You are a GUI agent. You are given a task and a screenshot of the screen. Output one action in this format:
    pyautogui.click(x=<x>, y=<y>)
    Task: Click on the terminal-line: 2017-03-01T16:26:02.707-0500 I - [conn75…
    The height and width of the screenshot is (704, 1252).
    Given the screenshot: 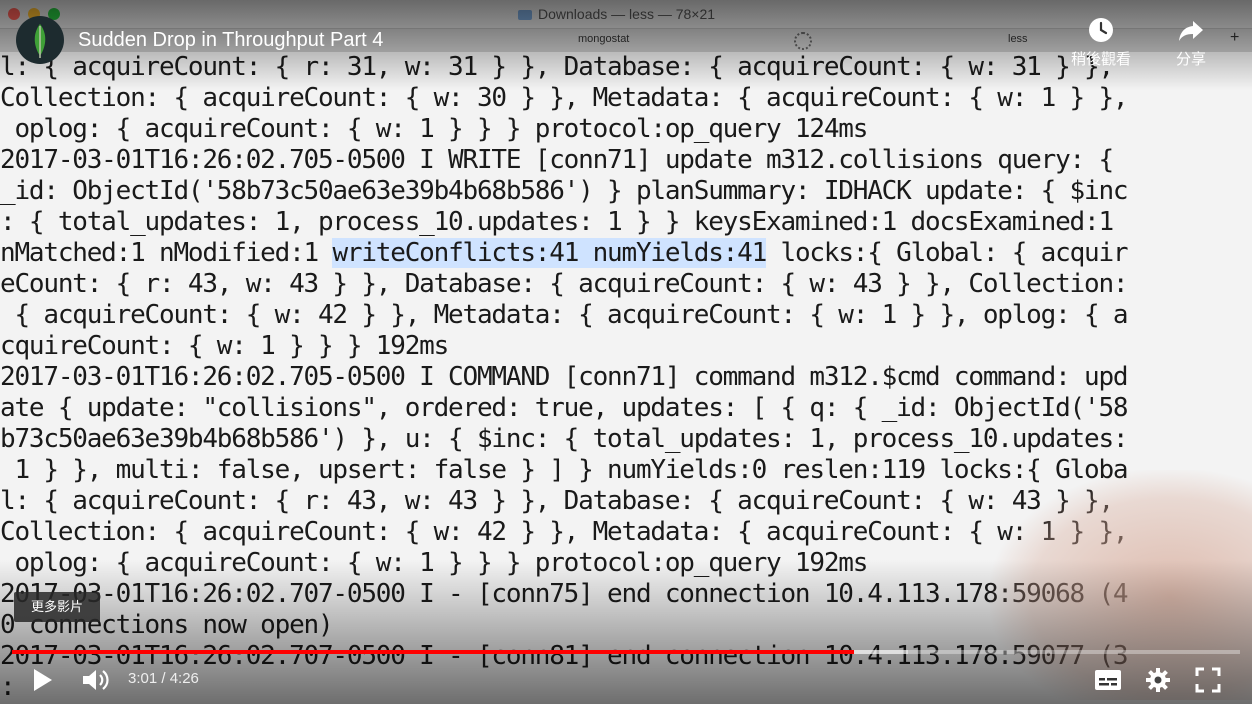 What is the action you would take?
    pyautogui.click(x=564, y=594)
    